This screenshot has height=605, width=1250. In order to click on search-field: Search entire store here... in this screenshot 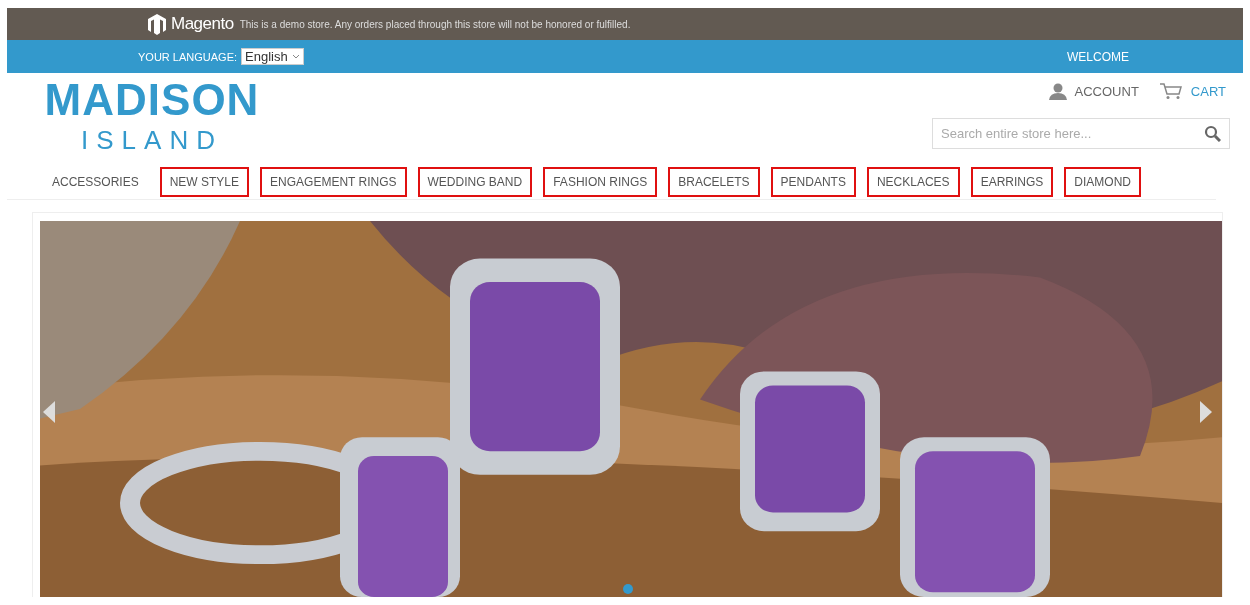, I will do `click(1081, 133)`.